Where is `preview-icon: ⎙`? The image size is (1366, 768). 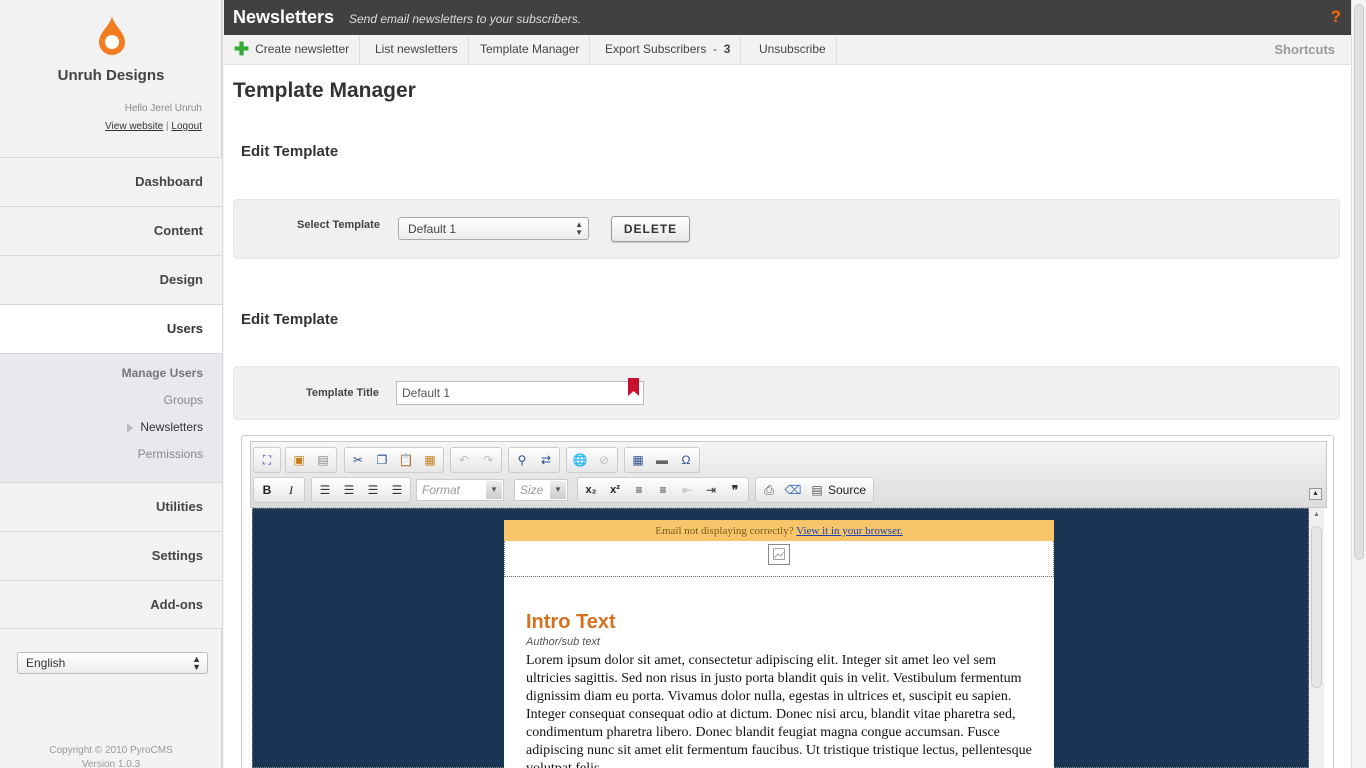
preview-icon: ⎙ is located at coordinates (769, 490).